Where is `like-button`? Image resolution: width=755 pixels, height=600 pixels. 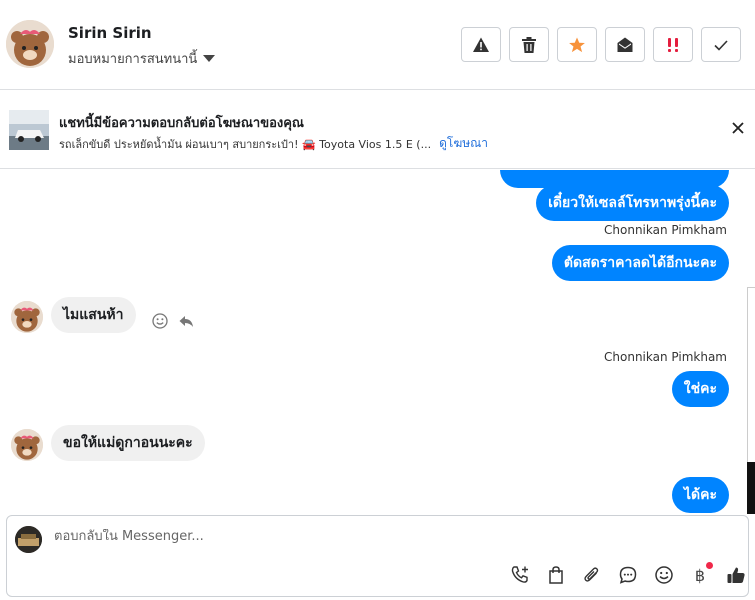 like-button is located at coordinates (736, 575).